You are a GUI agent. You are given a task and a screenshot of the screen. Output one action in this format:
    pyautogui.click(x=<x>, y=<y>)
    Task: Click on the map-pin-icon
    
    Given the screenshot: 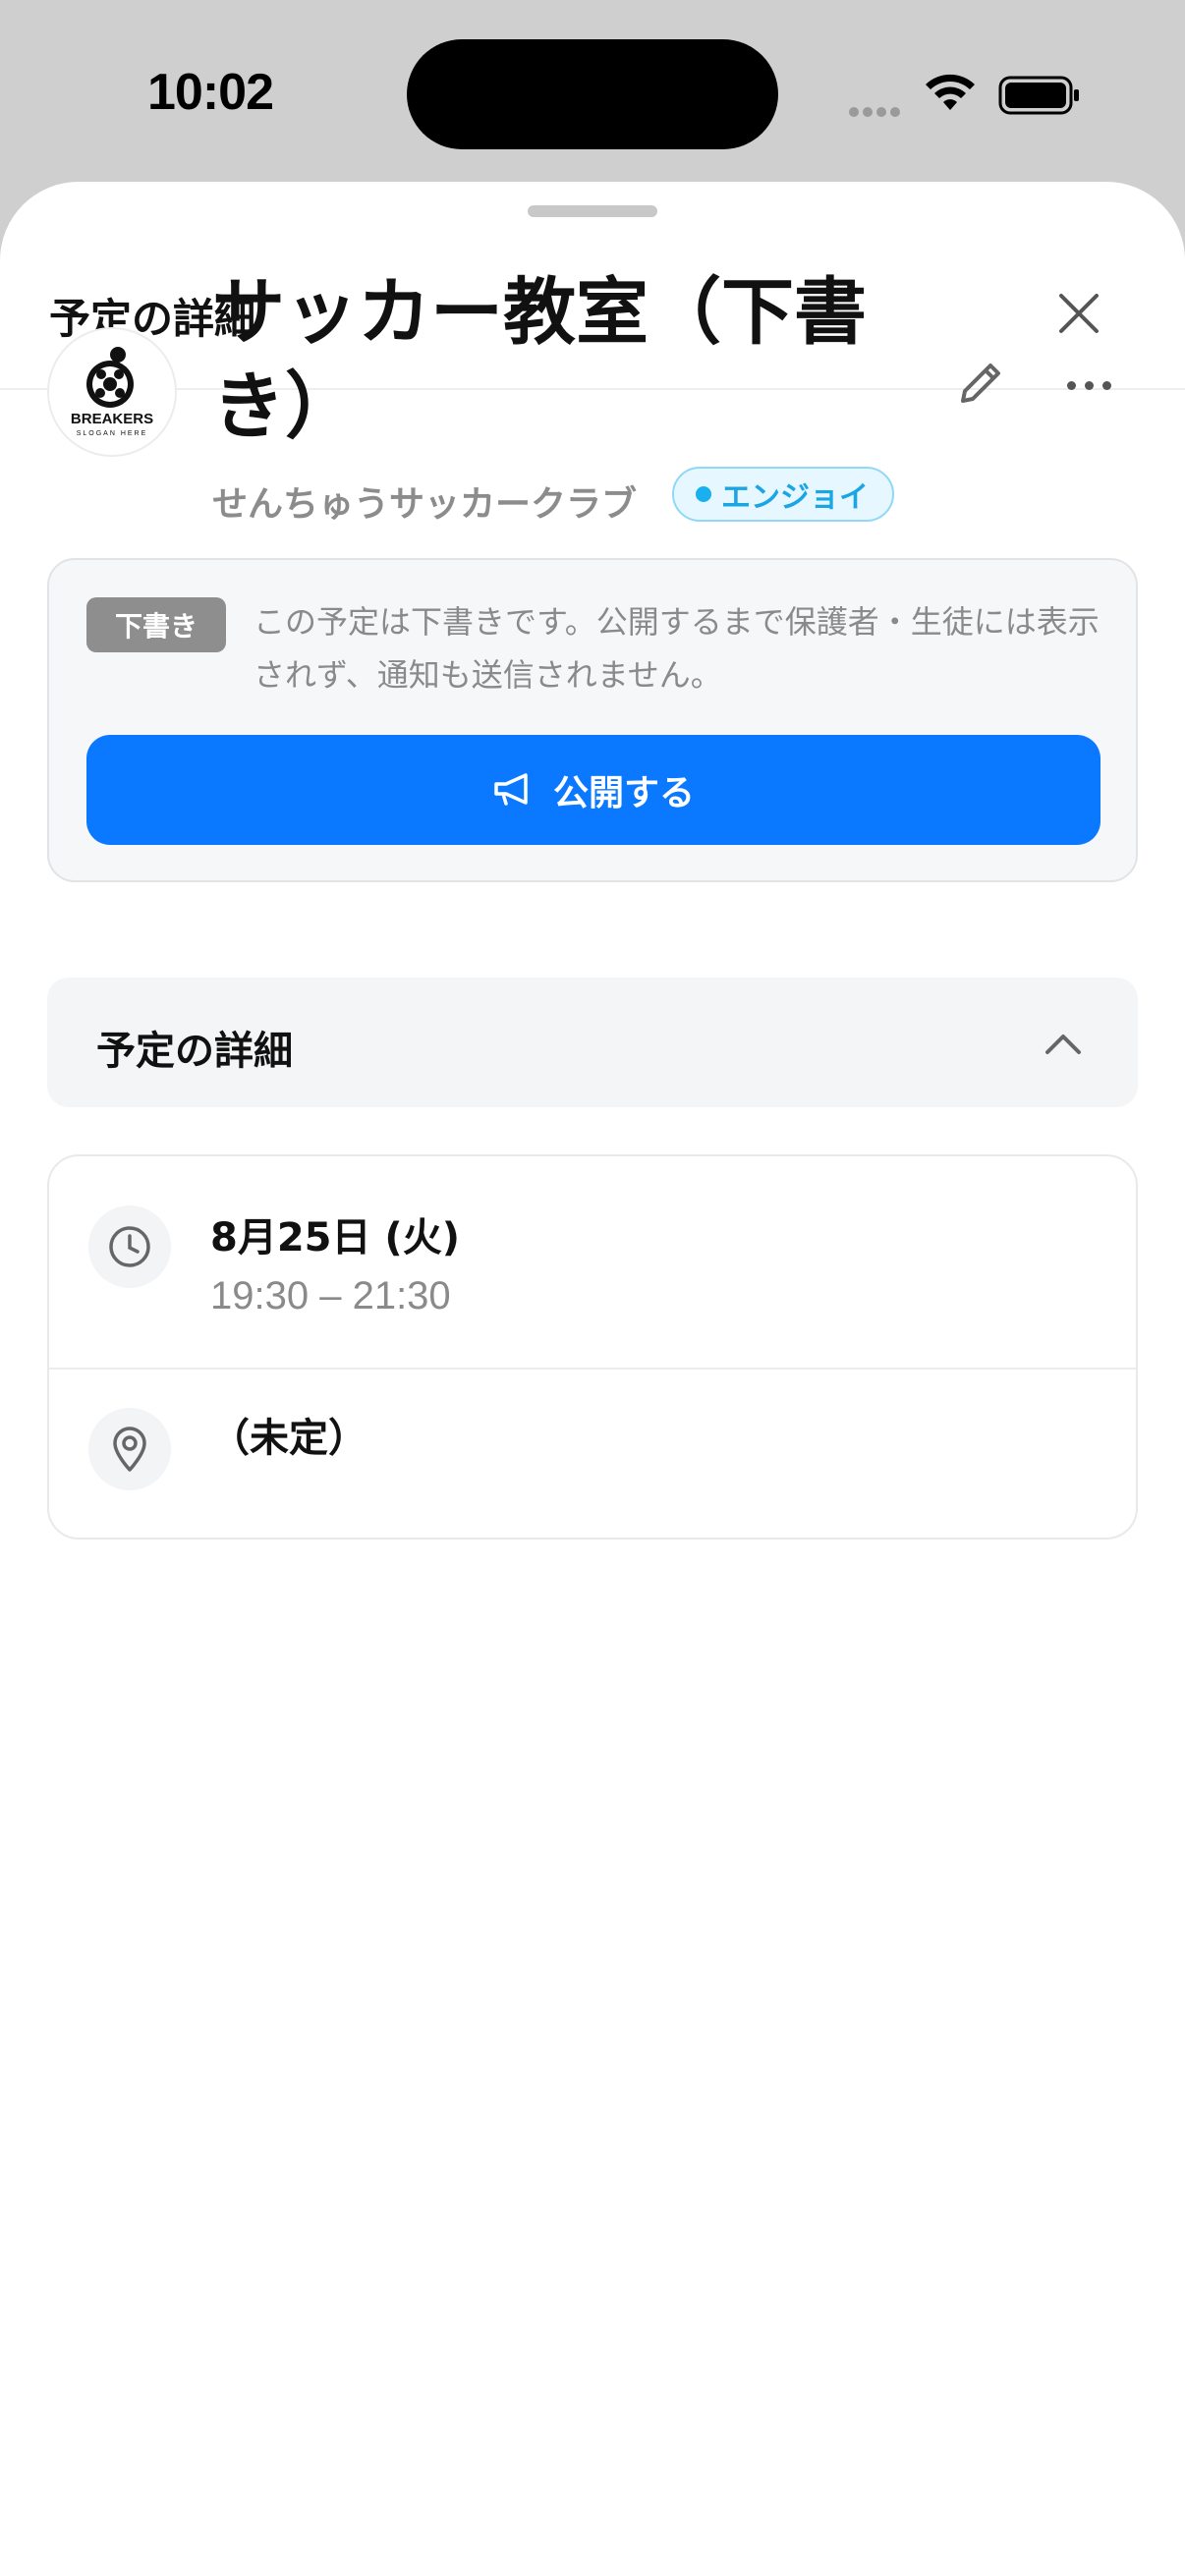 What is the action you would take?
    pyautogui.click(x=130, y=1449)
    